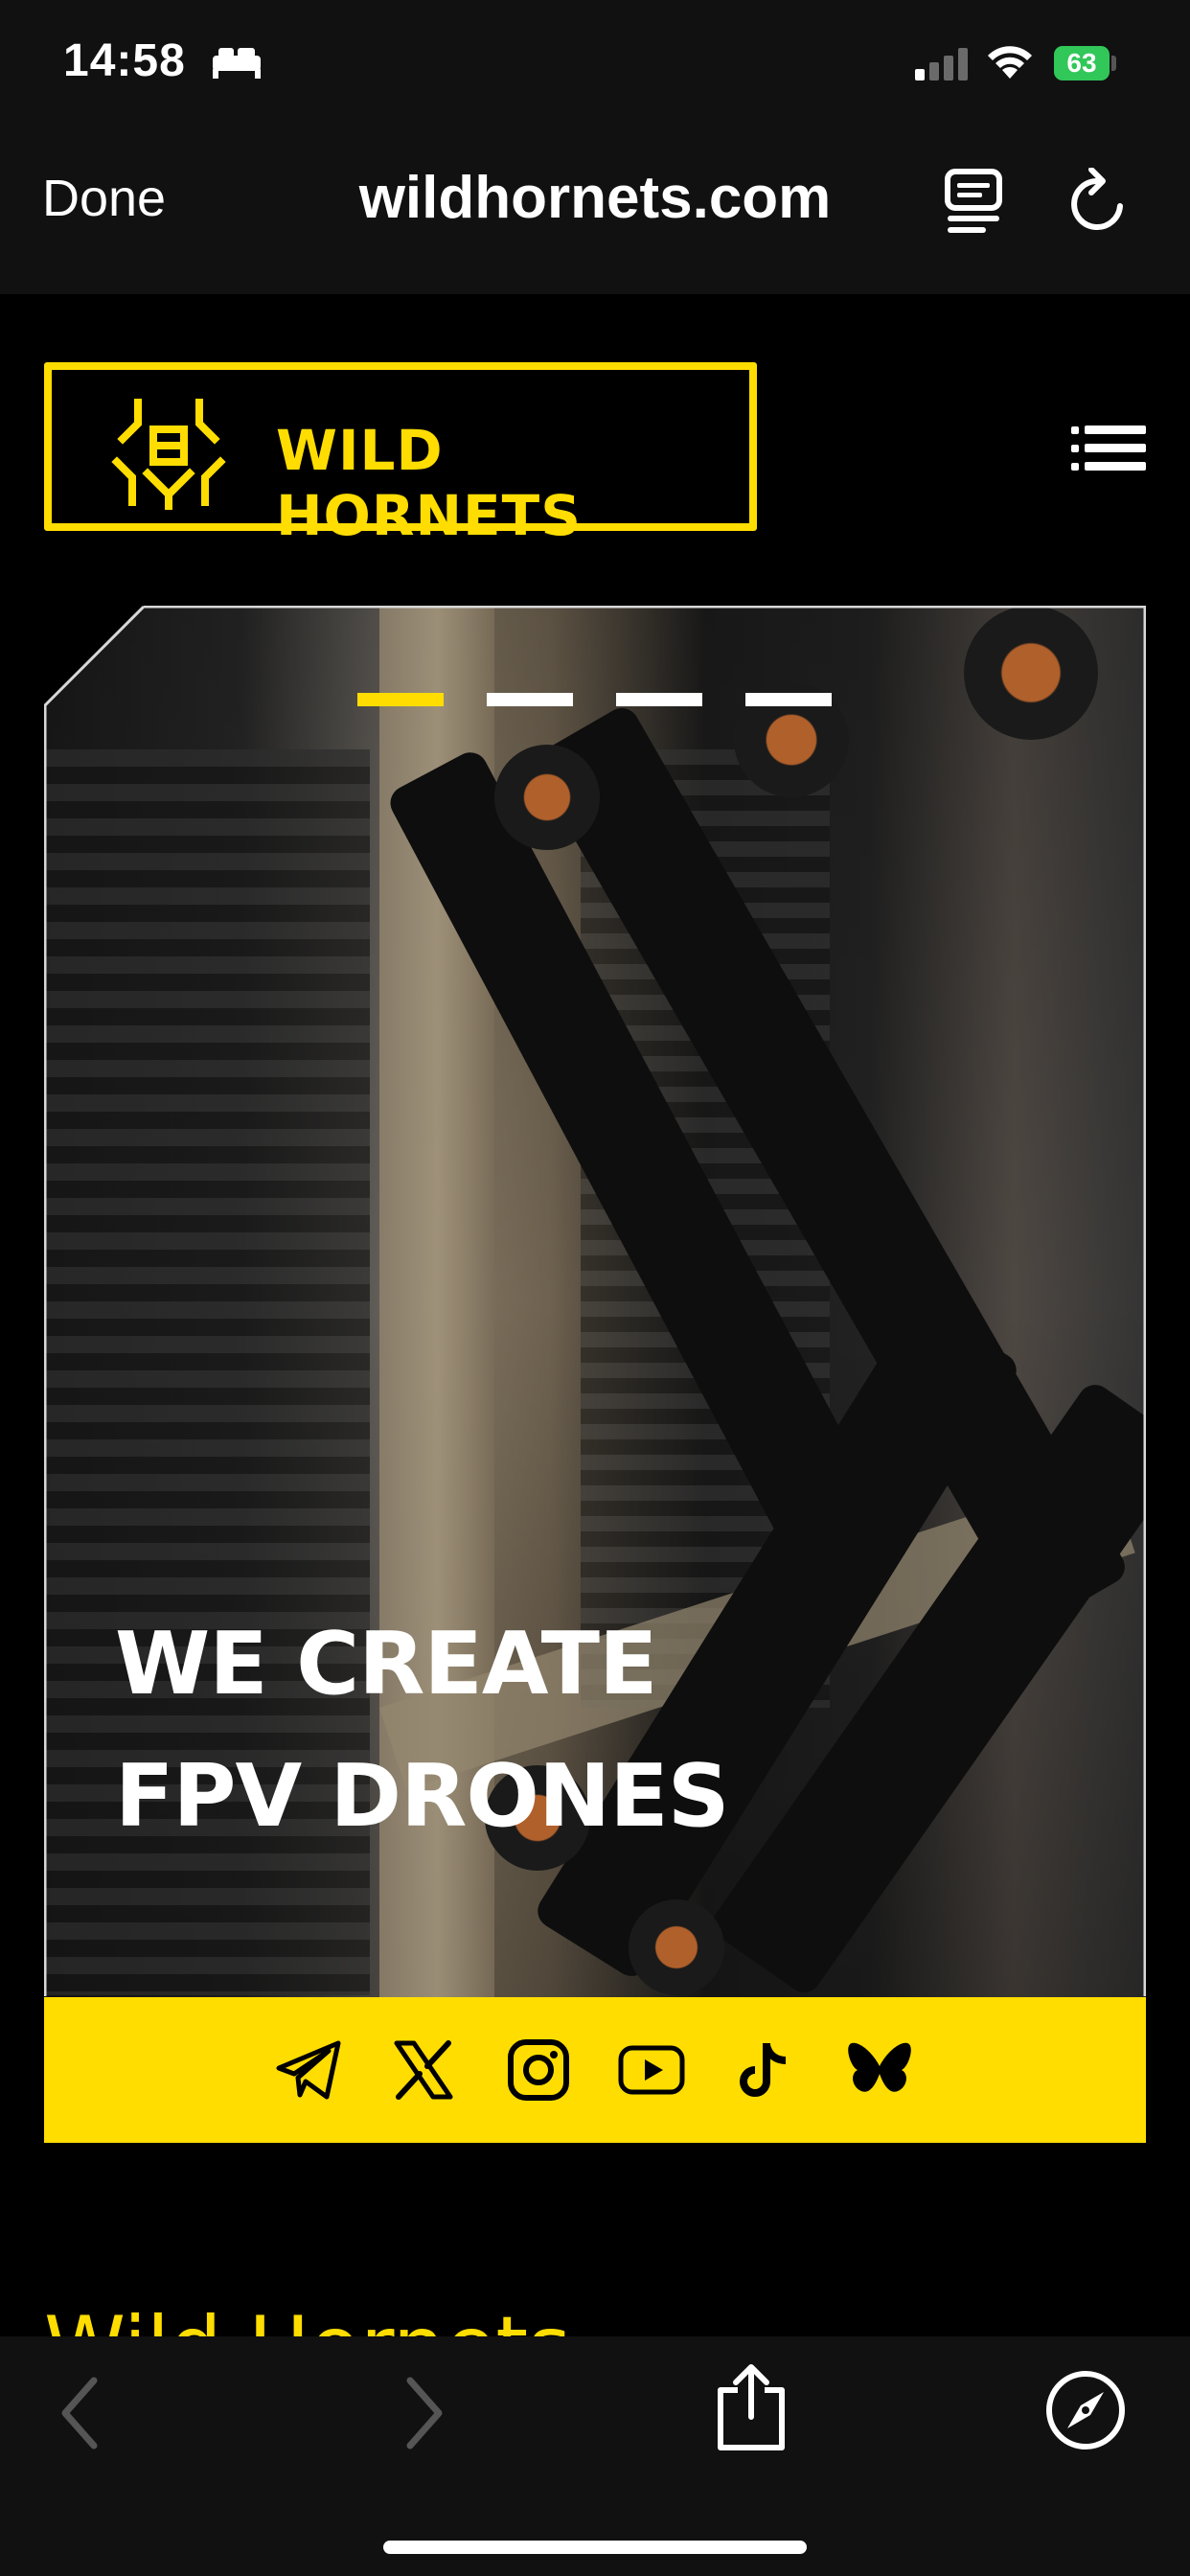 Image resolution: width=1190 pixels, height=2576 pixels. What do you see at coordinates (1081, 63) in the screenshot?
I see `battery-level: 63` at bounding box center [1081, 63].